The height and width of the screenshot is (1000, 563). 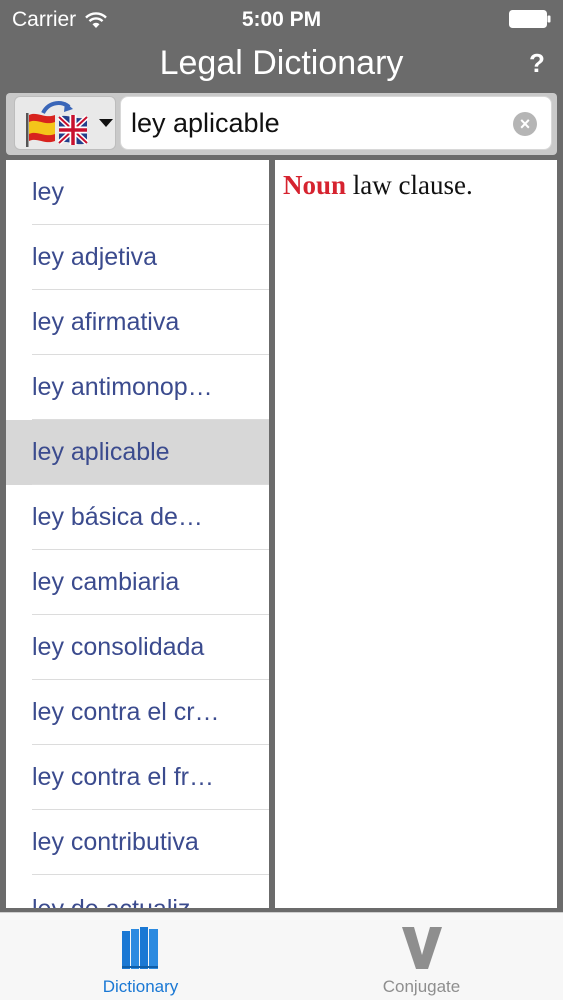 What do you see at coordinates (57, 124) in the screenshot?
I see `spain-uk-flags-icon` at bounding box center [57, 124].